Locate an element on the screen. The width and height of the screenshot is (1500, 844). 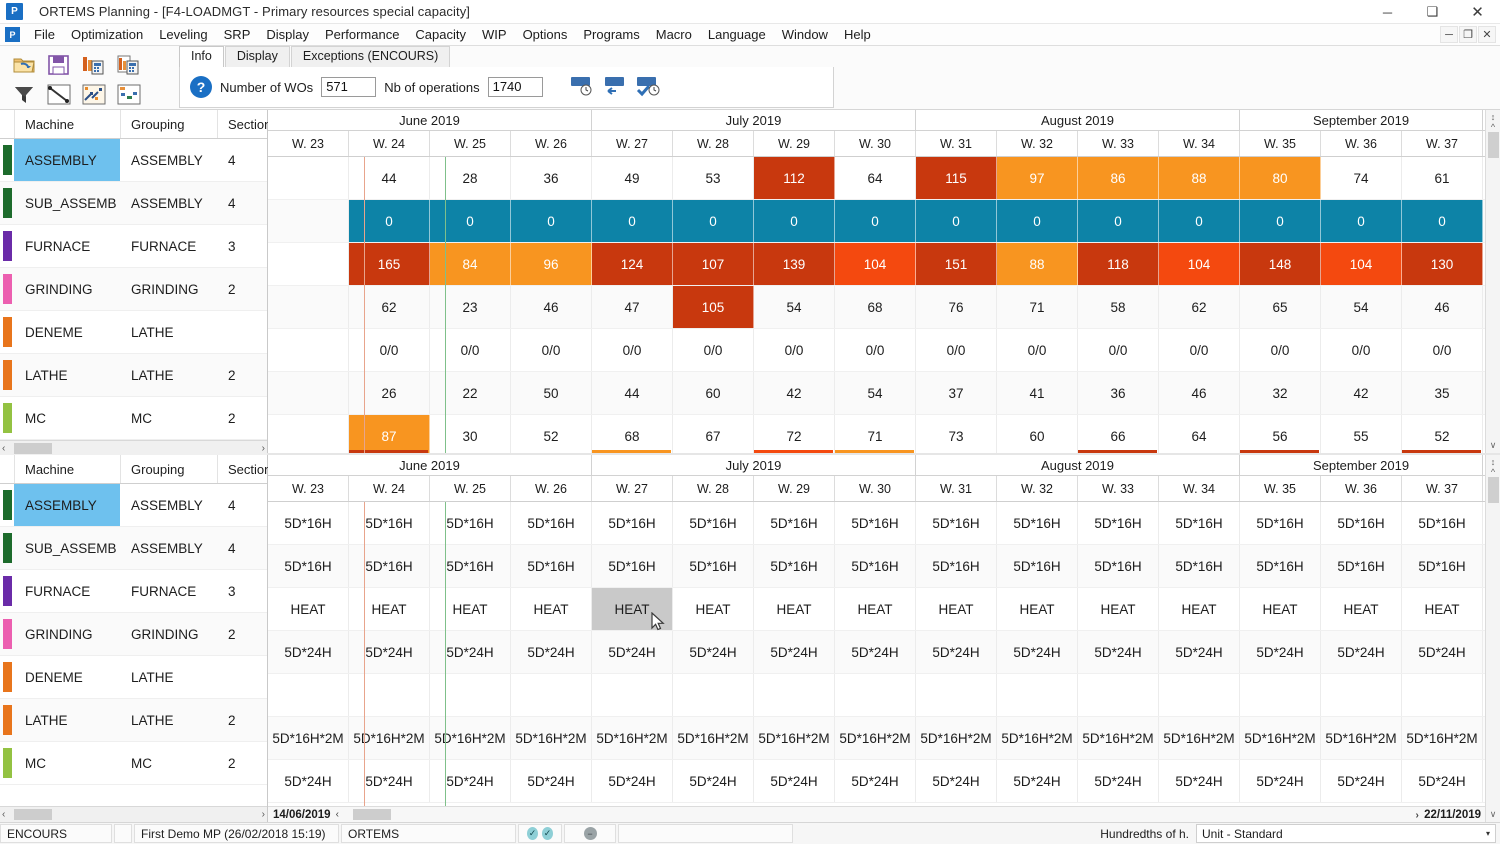
load-cell: 56 is located at coordinates (1280, 434).